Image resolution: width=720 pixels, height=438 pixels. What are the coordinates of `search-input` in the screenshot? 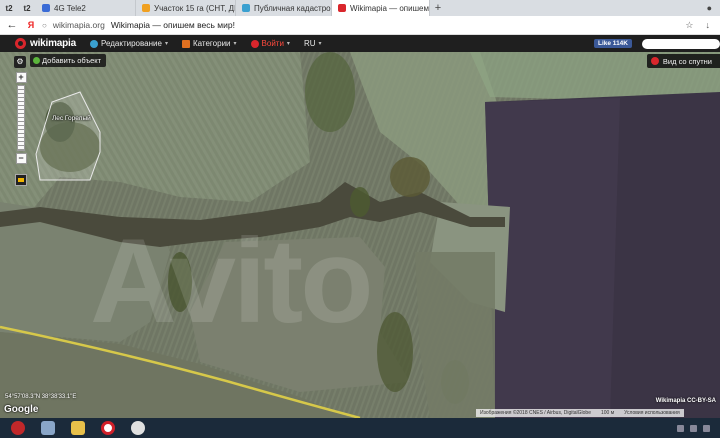 It's located at (681, 43).